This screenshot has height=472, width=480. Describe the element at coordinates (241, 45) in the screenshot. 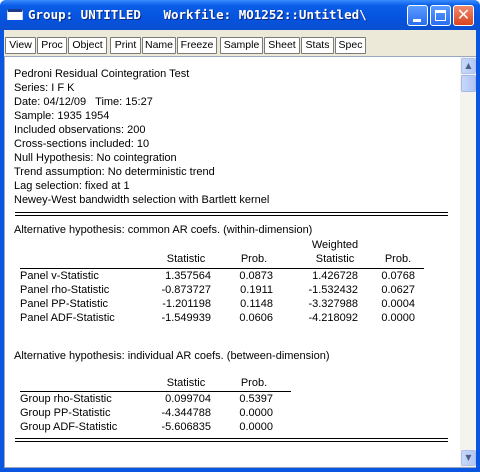

I see `sample-button: Sample` at that location.